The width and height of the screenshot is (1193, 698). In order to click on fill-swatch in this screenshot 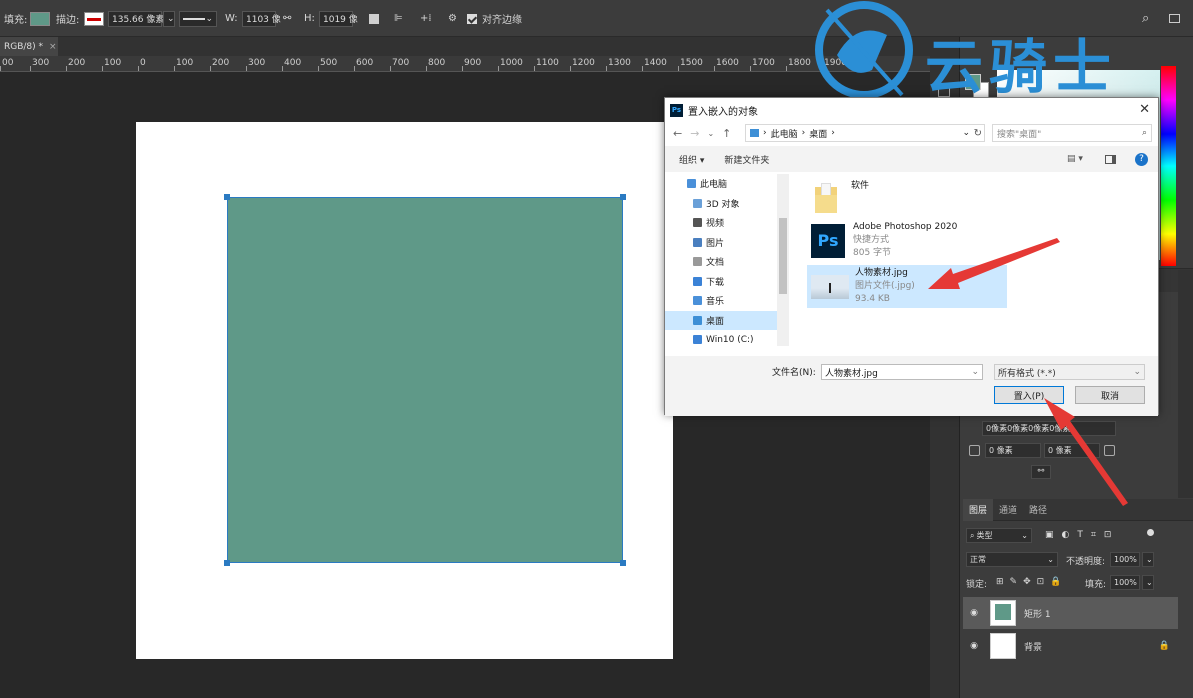, I will do `click(40, 18)`.